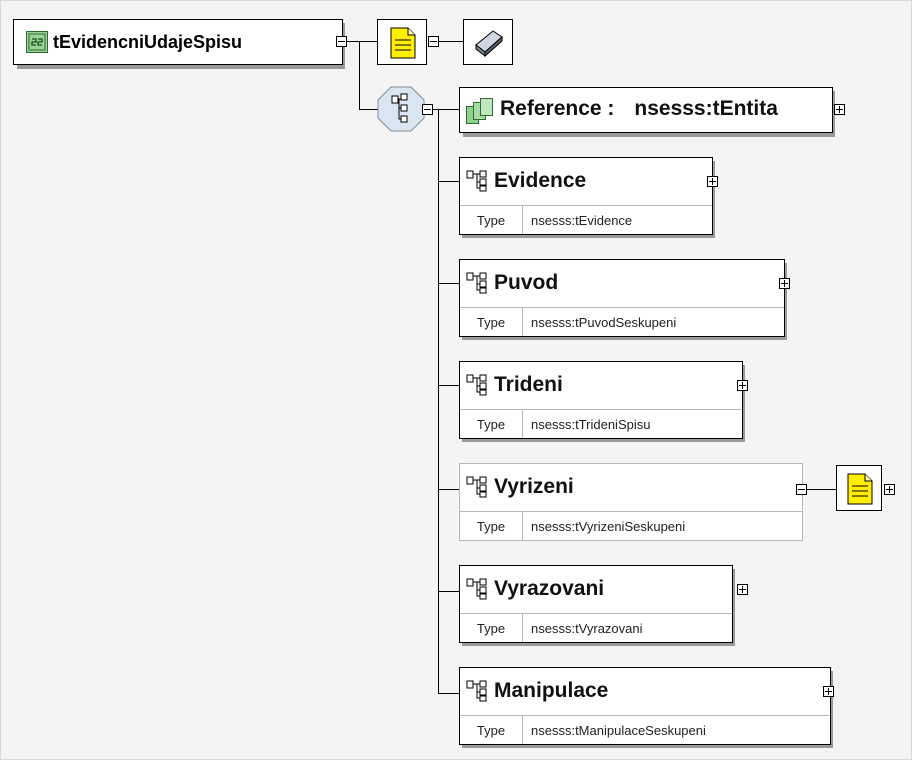  What do you see at coordinates (37, 42) in the screenshot?
I see `complex-type-icon` at bounding box center [37, 42].